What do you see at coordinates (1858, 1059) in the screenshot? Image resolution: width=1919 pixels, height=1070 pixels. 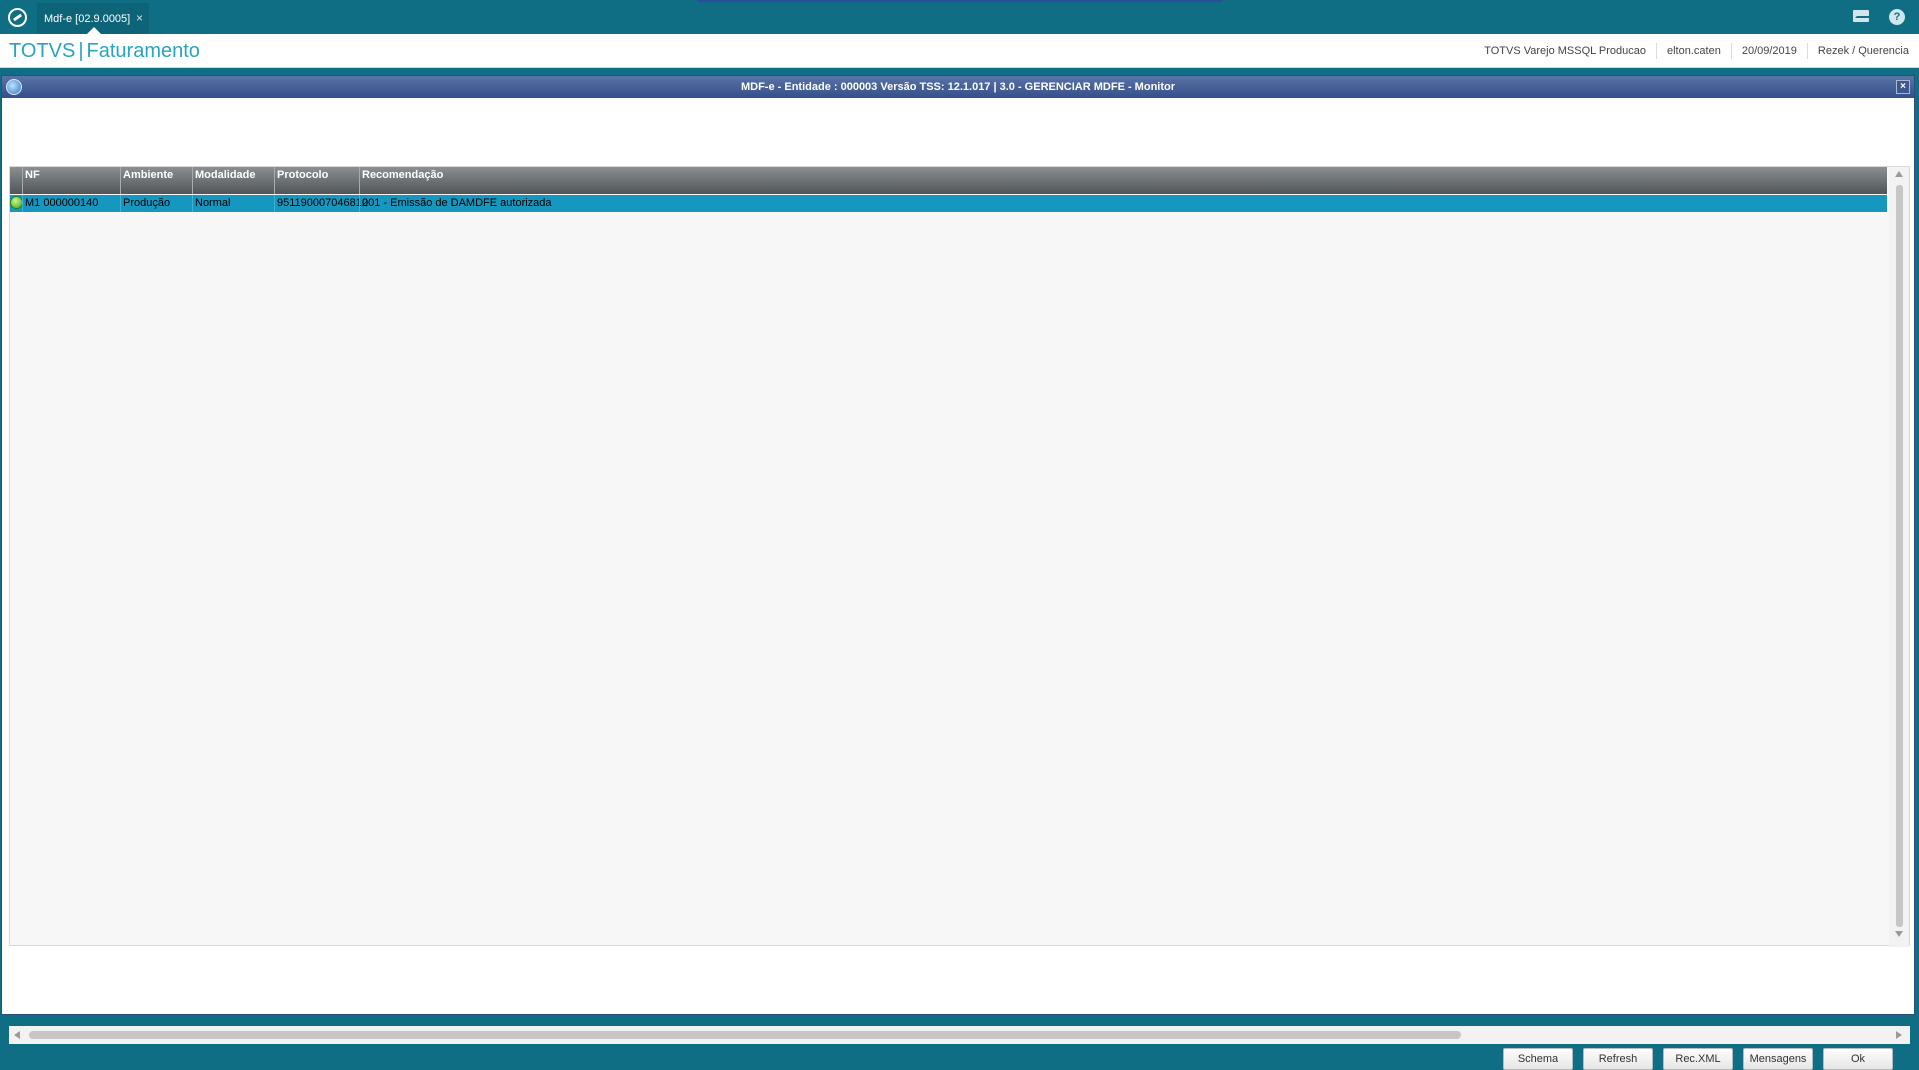 I see `ok-button: Ok` at bounding box center [1858, 1059].